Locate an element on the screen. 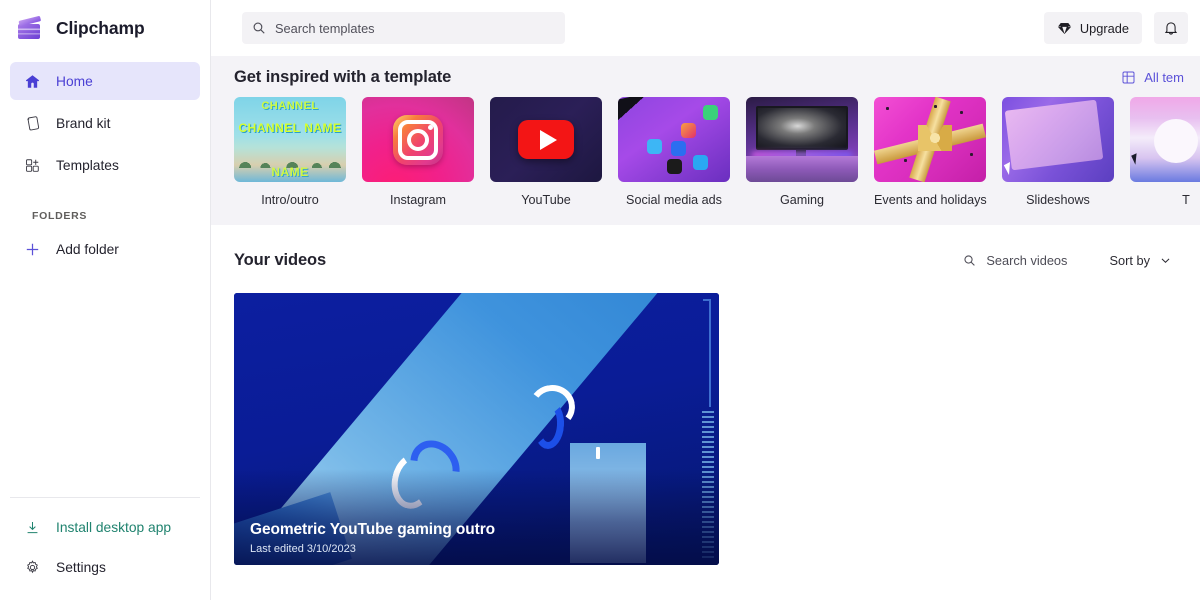 The height and width of the screenshot is (600, 1200). app-icon-twitter is located at coordinates (700, 162).